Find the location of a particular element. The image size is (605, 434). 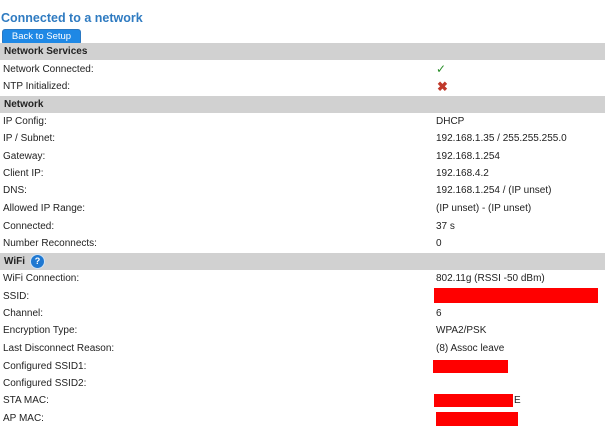

row-label: Channel: is located at coordinates (23, 313).